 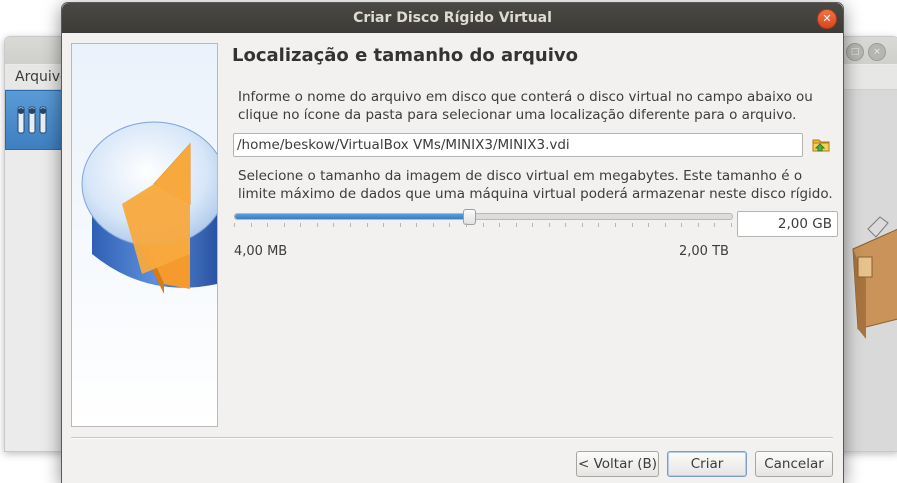 What do you see at coordinates (352, 216) in the screenshot?
I see `size-slider-fill` at bounding box center [352, 216].